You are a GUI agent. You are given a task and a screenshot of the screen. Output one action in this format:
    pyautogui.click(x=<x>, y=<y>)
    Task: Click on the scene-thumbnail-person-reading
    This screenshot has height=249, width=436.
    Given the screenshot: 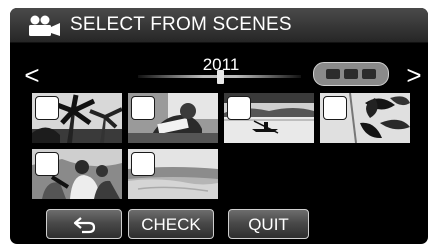 What is the action you would take?
    pyautogui.click(x=173, y=118)
    